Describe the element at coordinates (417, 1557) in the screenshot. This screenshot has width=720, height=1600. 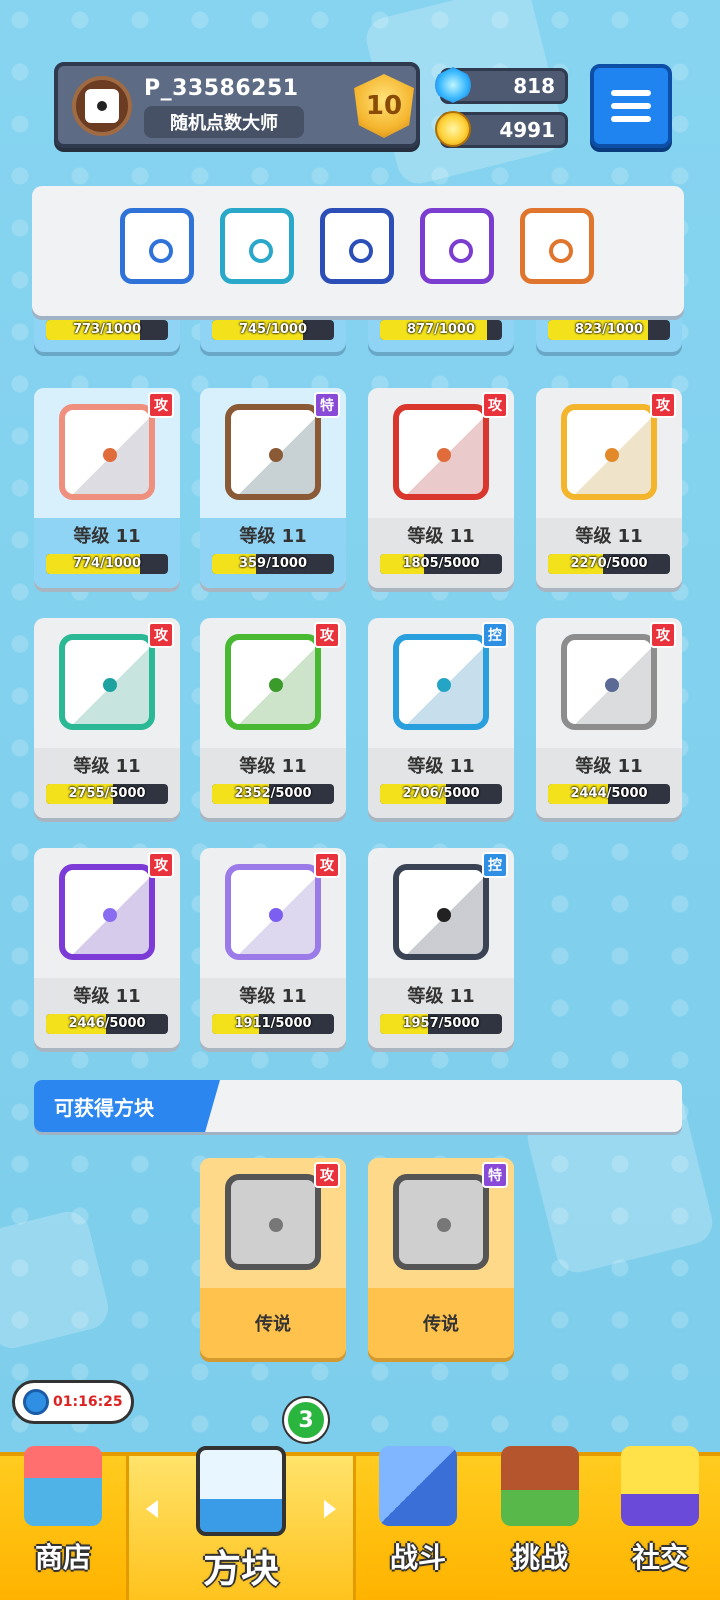
I see `nav-battle-label: 战斗` at that location.